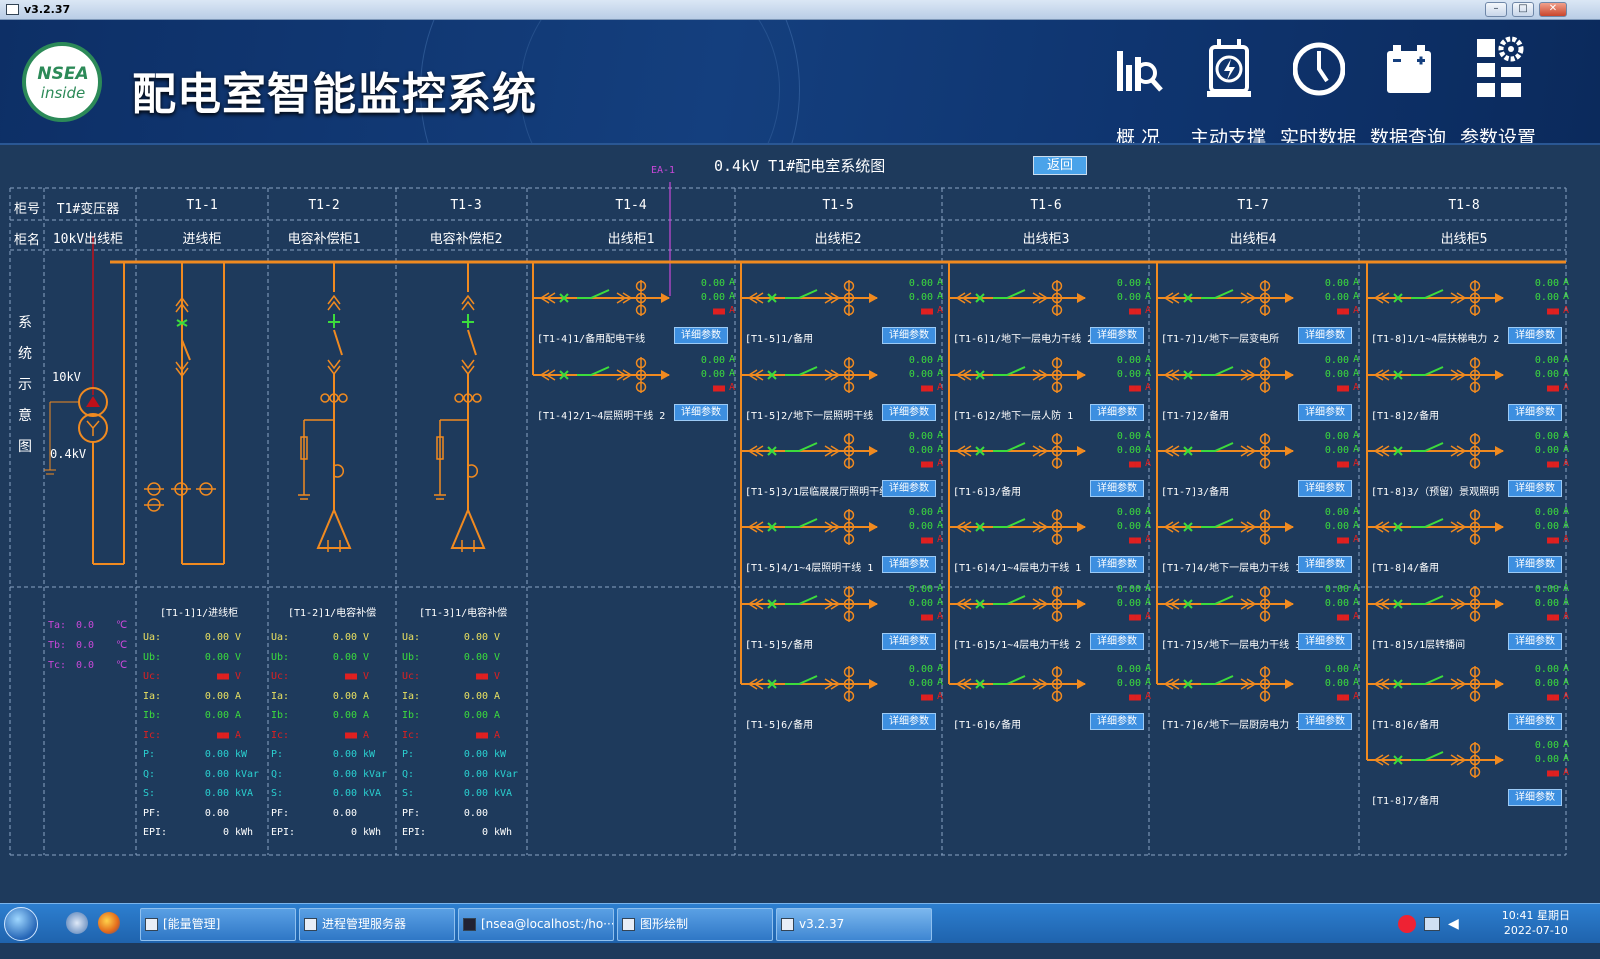 The width and height of the screenshot is (1600, 959). Describe the element at coordinates (1536, 923) in the screenshot. I see `clock: 10:41 星期日 2022-07-10` at that location.